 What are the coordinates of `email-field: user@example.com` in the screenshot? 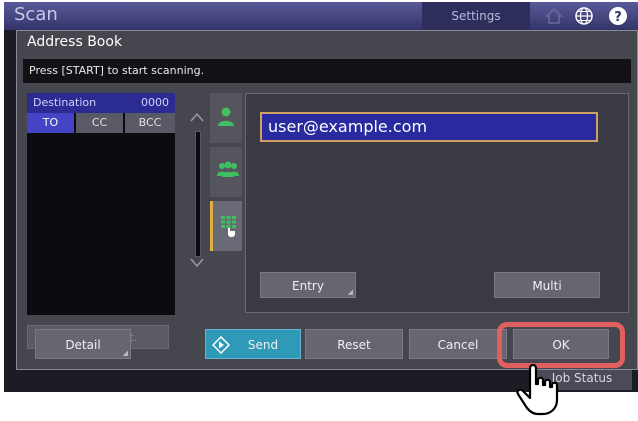 It's located at (429, 127).